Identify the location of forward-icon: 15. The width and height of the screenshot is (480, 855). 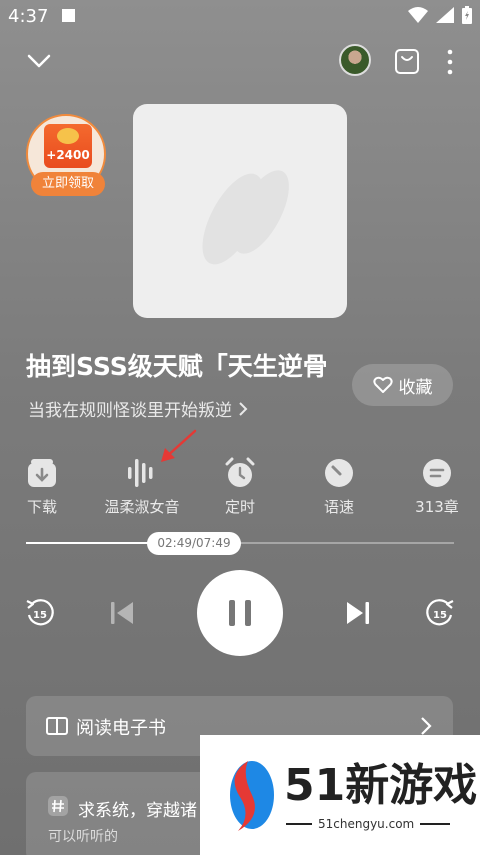
(440, 612).